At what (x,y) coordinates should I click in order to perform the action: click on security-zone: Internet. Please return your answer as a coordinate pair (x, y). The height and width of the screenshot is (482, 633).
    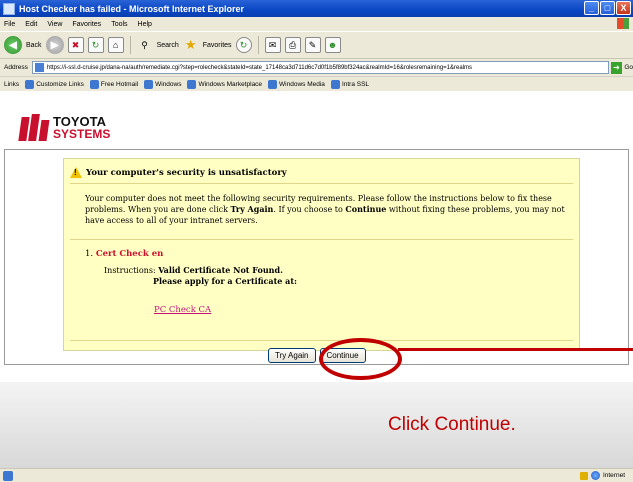
    Looking at the image, I should click on (602, 475).